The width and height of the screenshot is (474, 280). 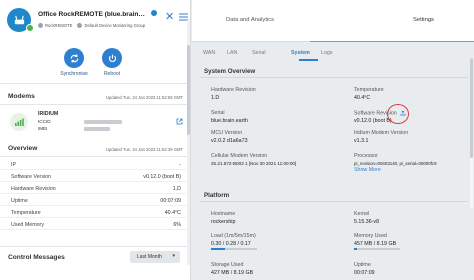 I want to click on field-value: 457 MB / 8.19 GB, so click(x=375, y=243).